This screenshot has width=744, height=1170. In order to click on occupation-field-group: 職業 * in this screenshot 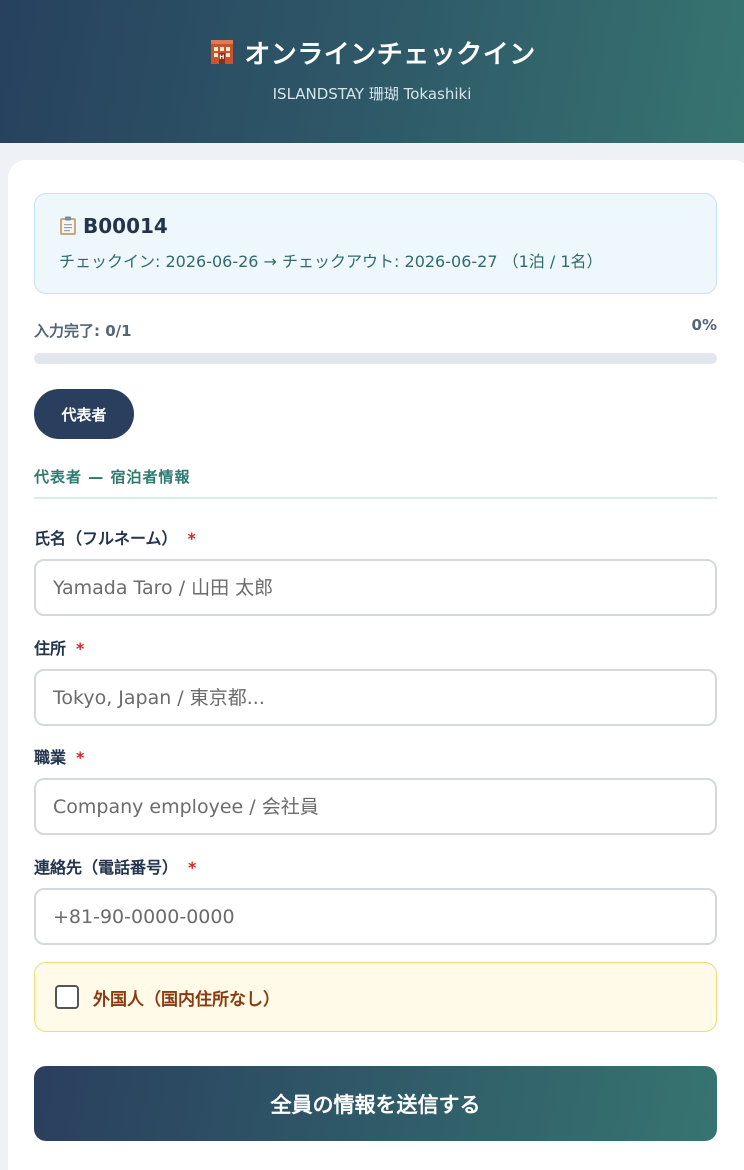, I will do `click(375, 789)`.